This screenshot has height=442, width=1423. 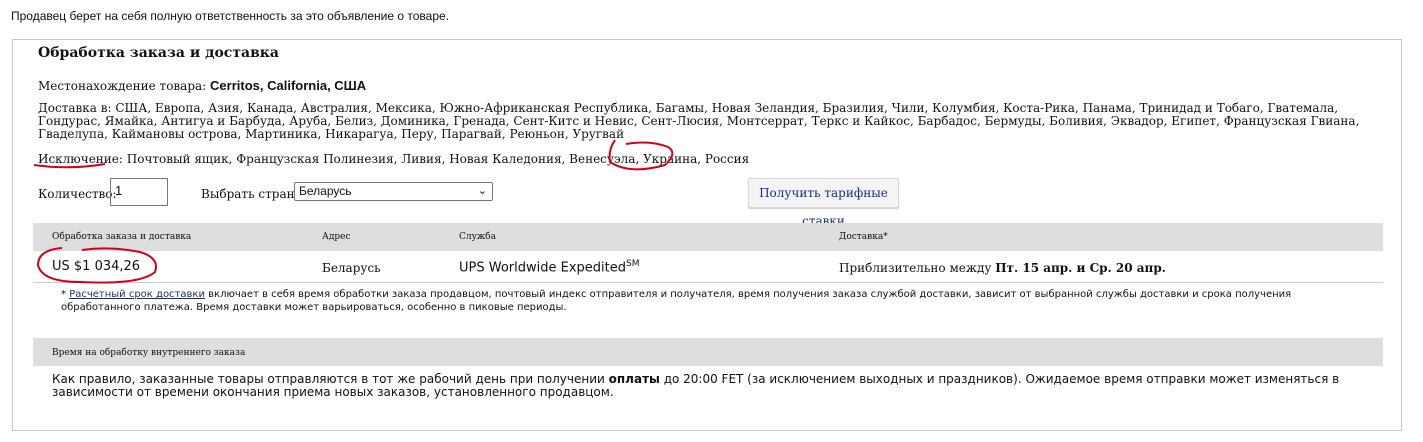 What do you see at coordinates (634, 379) in the screenshot?
I see `handling-text-bold: оплаты` at bounding box center [634, 379].